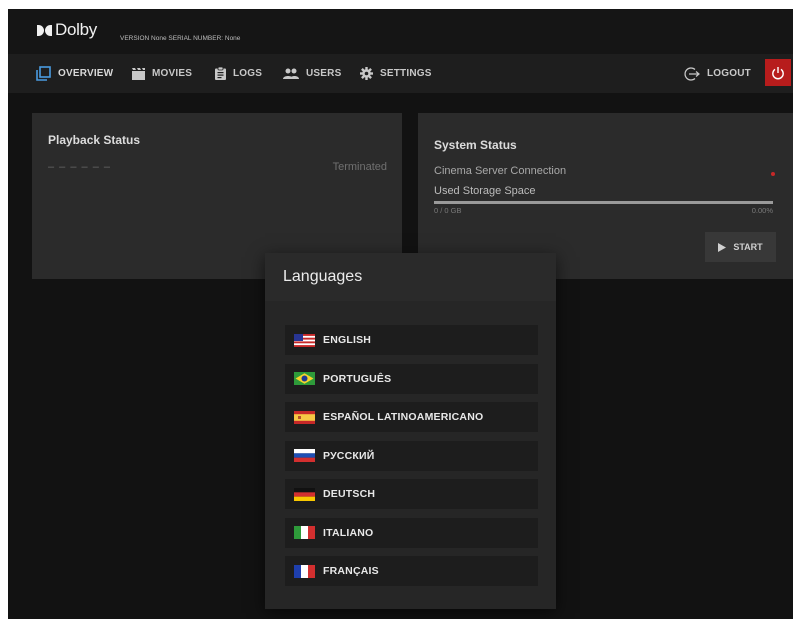  What do you see at coordinates (348, 532) in the screenshot?
I see `language-label: ITALIANO` at bounding box center [348, 532].